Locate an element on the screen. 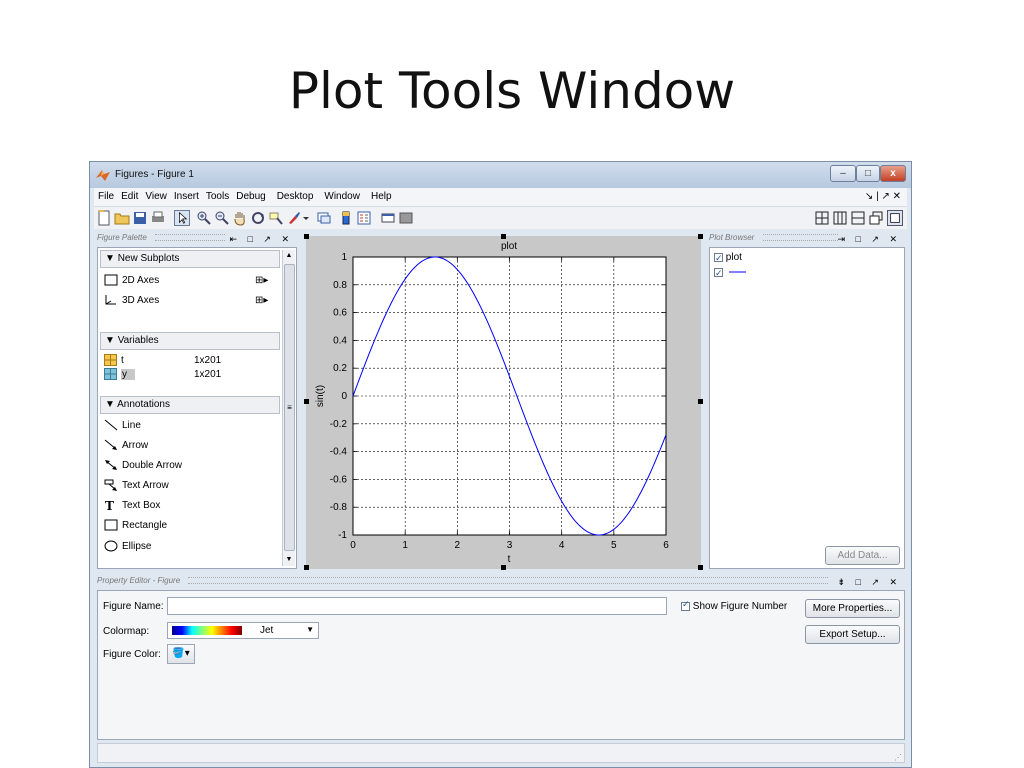  jet-colormap-swatch is located at coordinates (207, 630).